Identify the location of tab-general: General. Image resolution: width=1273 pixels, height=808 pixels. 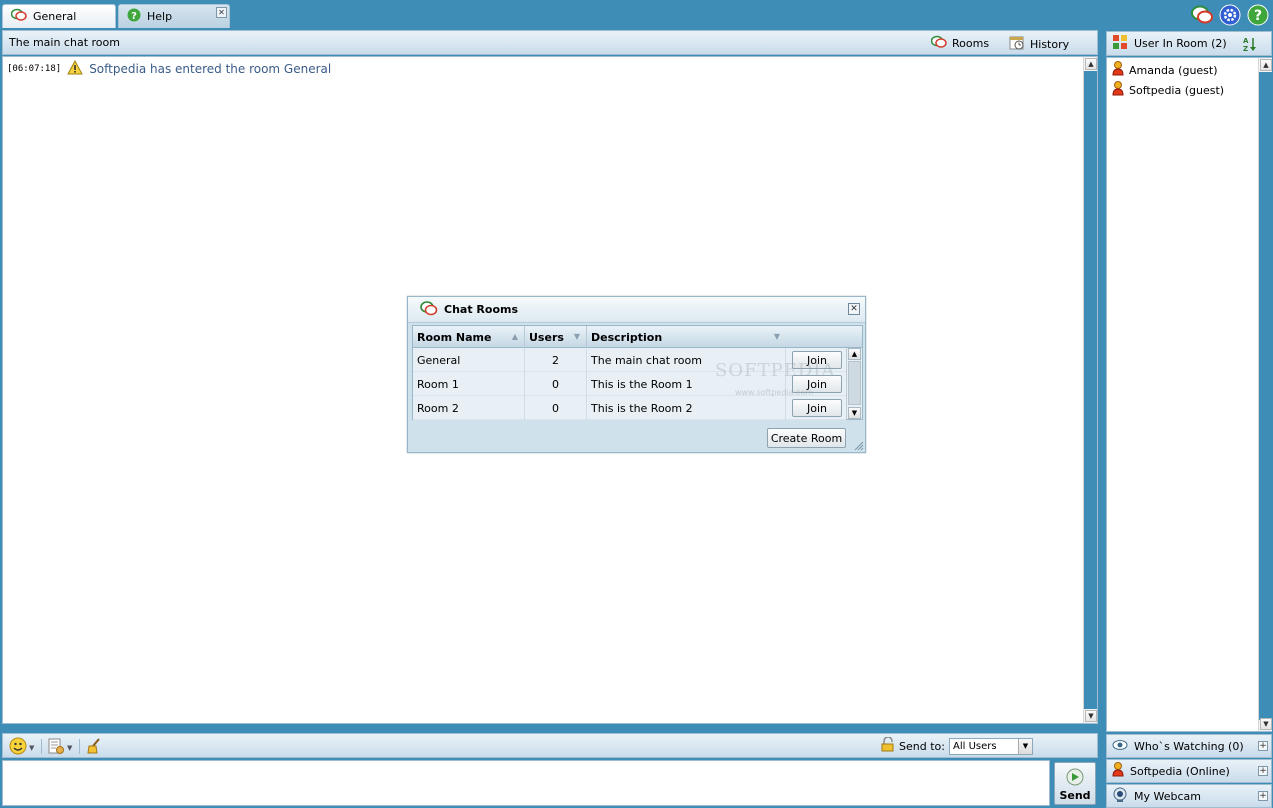
(59, 16).